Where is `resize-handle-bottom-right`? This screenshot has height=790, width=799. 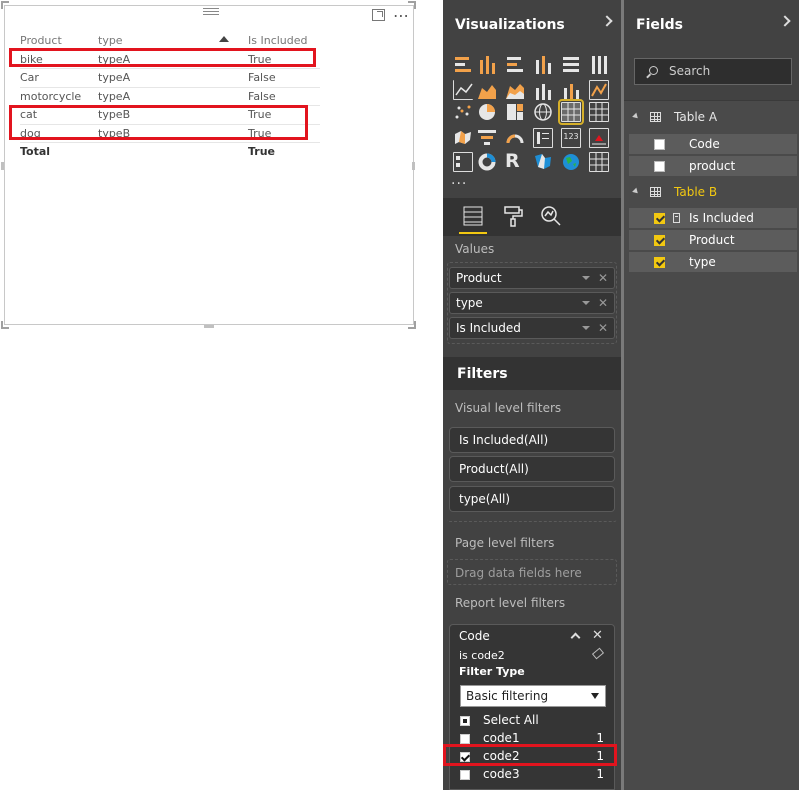
resize-handle-bottom-right is located at coordinates (412, 325).